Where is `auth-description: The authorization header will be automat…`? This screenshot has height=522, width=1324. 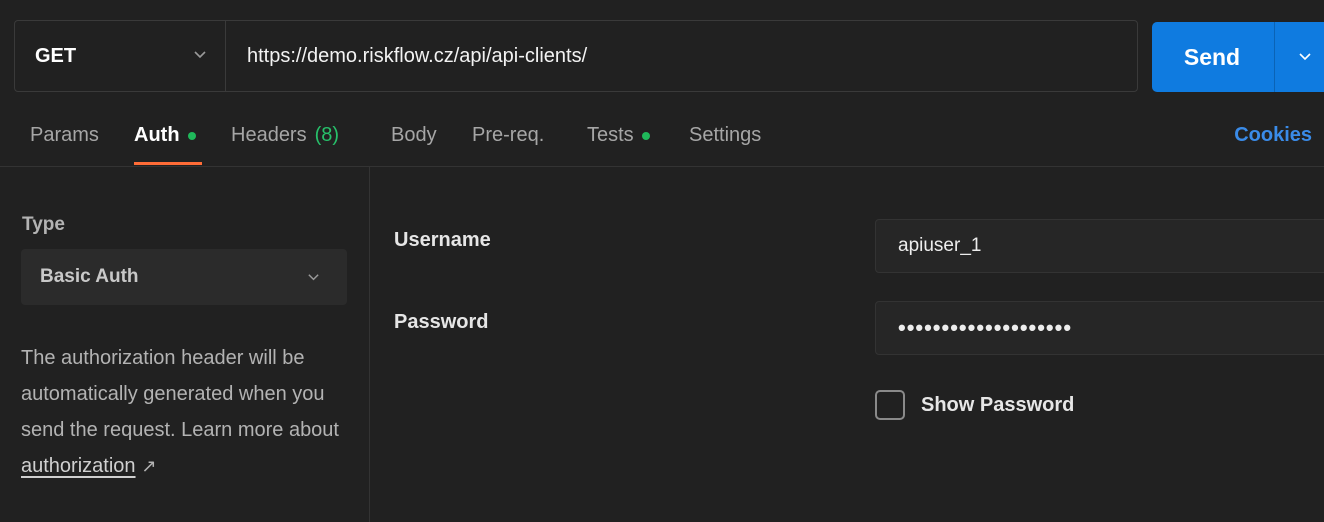 auth-description: The authorization header will be automat… is located at coordinates (186, 412).